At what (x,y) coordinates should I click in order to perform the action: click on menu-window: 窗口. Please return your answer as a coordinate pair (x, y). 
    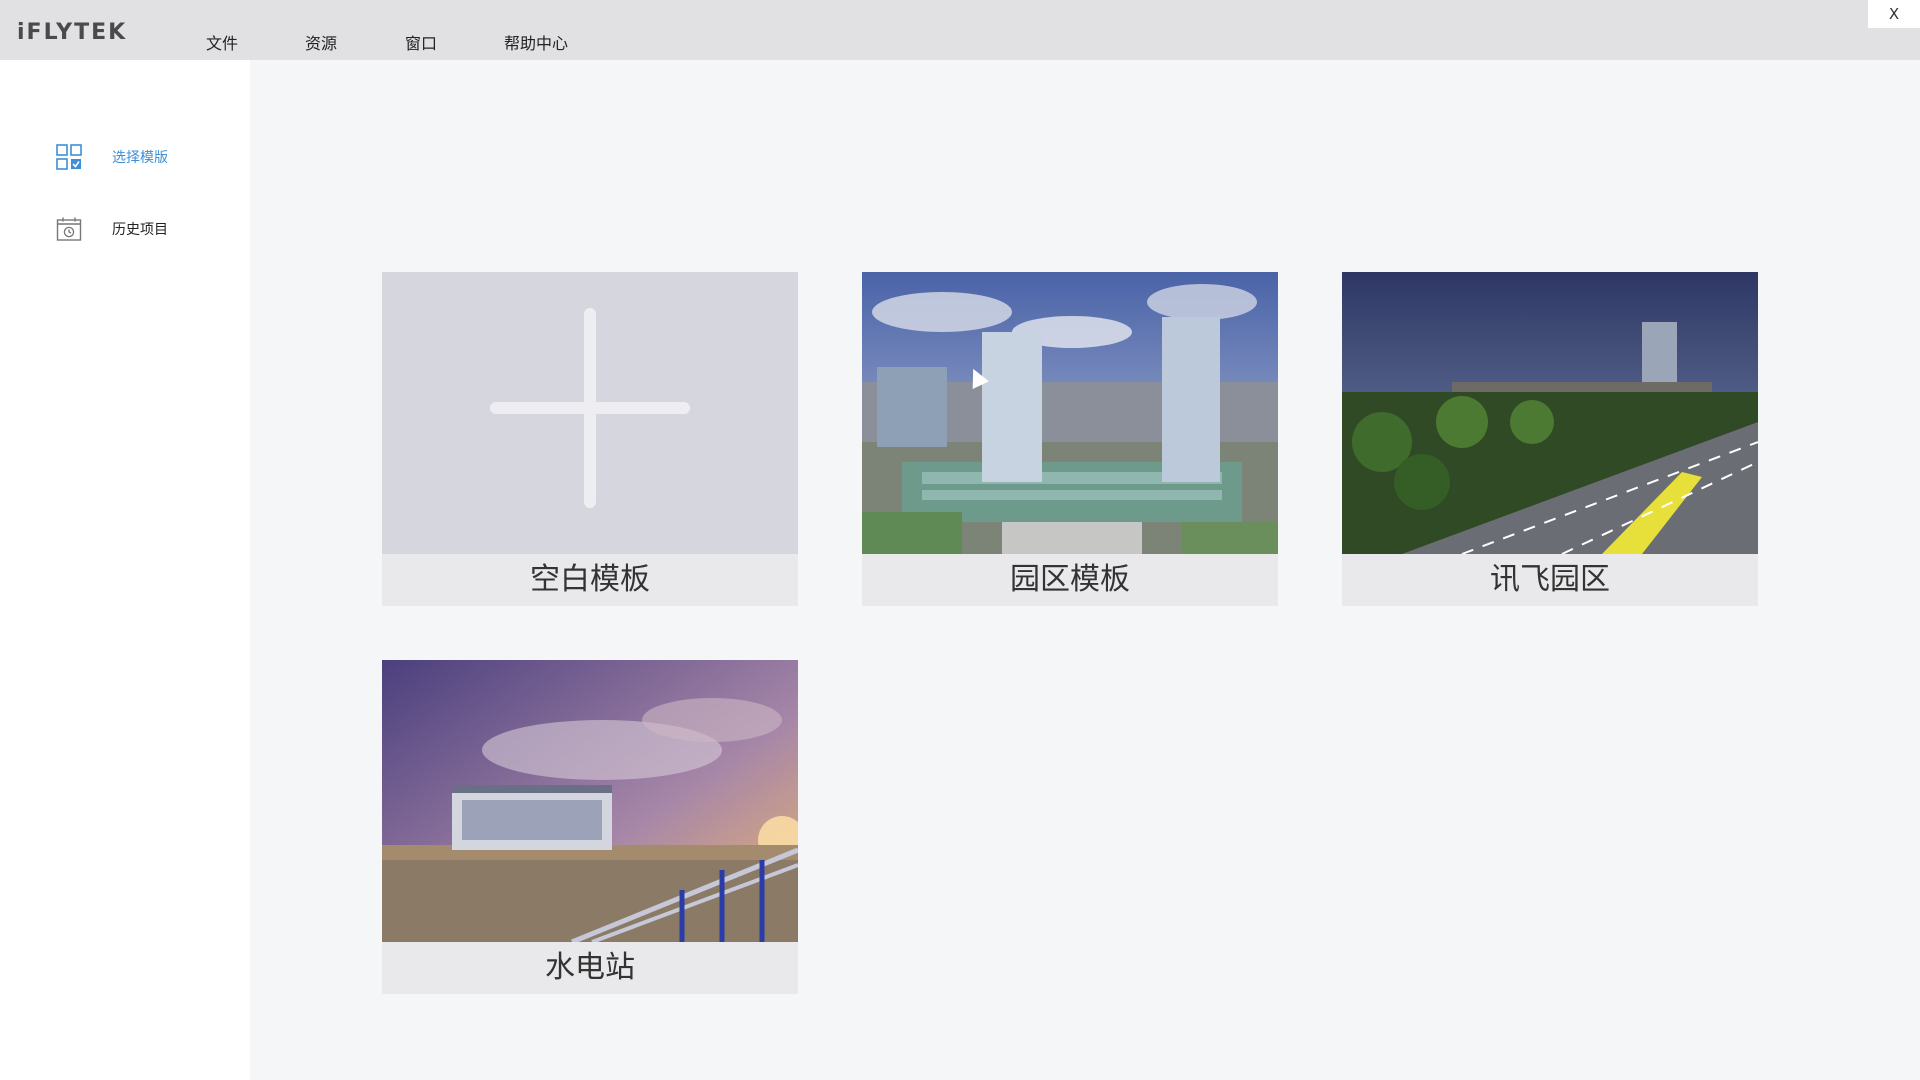
    Looking at the image, I should click on (421, 42).